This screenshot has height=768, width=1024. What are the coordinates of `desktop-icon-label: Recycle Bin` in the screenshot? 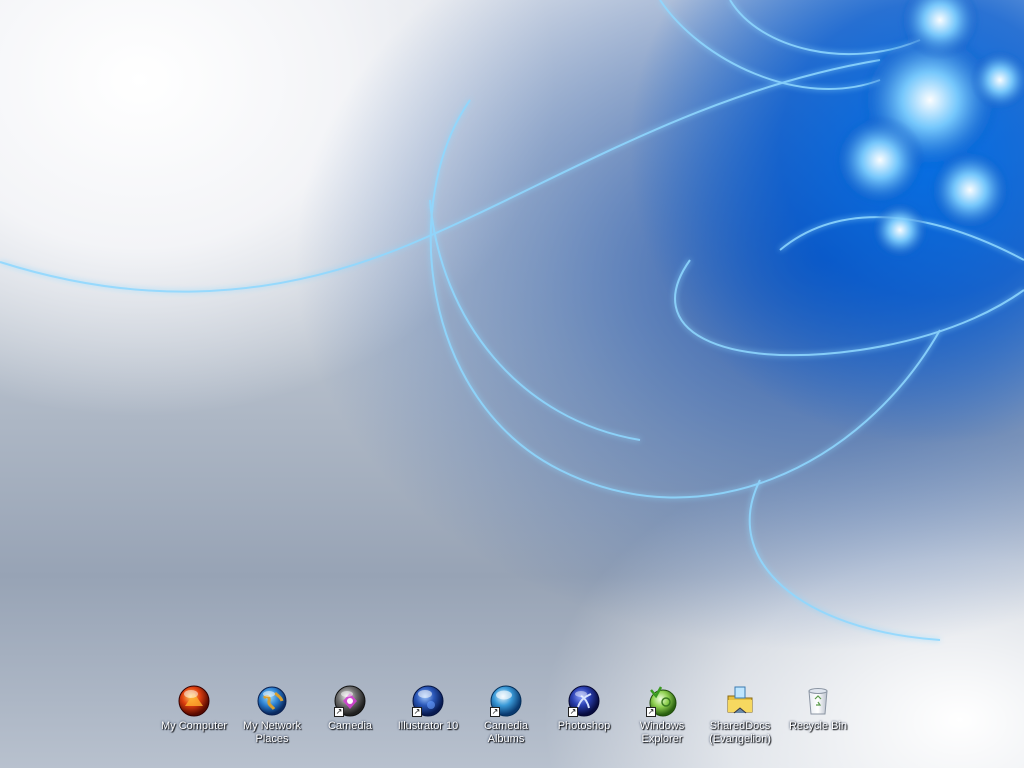 It's located at (818, 726).